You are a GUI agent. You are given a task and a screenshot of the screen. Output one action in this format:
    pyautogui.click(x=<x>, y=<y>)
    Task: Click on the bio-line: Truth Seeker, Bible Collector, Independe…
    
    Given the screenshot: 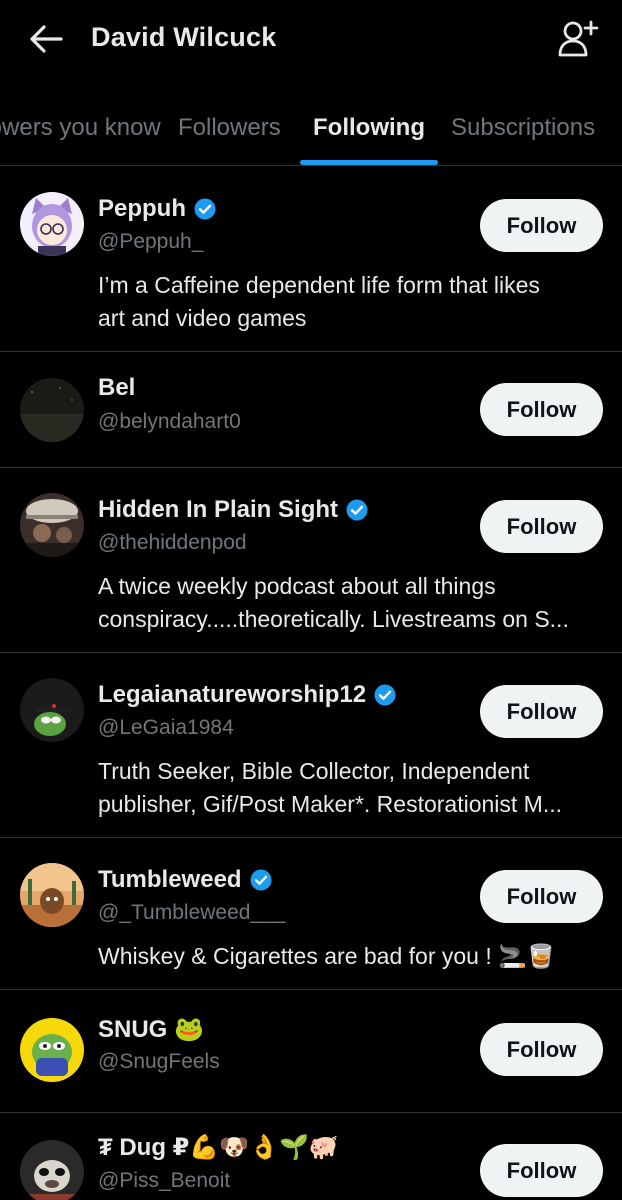 What is the action you would take?
    pyautogui.click(x=314, y=771)
    